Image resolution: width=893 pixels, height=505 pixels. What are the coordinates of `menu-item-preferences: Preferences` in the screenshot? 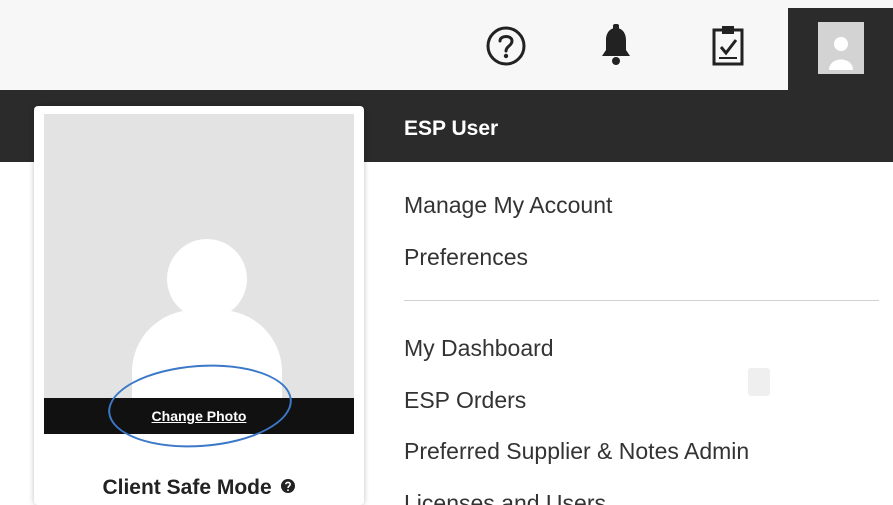 It's located at (466, 257).